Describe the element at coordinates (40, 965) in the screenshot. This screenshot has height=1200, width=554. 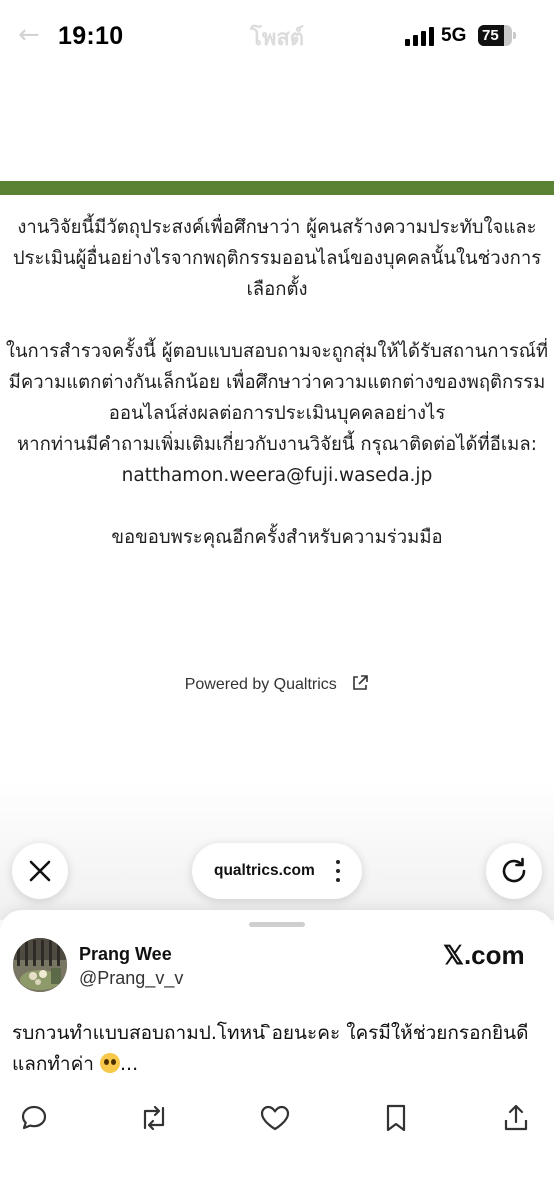
I see `avatar` at that location.